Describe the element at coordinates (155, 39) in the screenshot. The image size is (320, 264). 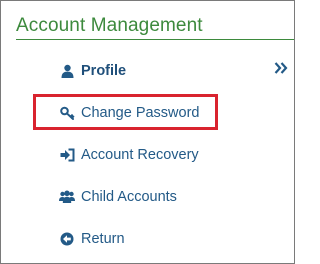
I see `title-divider` at that location.